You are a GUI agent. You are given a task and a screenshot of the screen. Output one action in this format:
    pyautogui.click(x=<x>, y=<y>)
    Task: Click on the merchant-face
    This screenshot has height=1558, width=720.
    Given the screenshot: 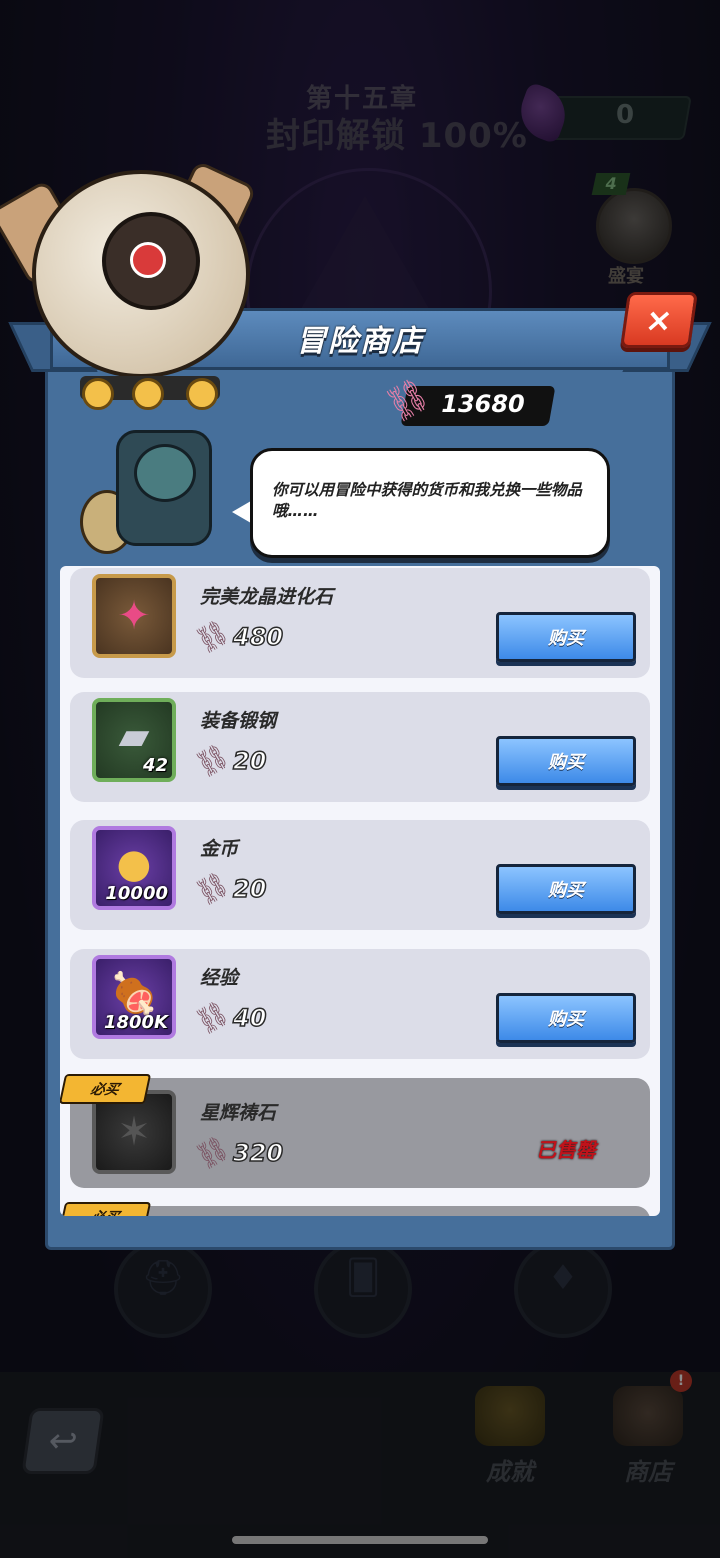 What is the action you would take?
    pyautogui.click(x=165, y=473)
    